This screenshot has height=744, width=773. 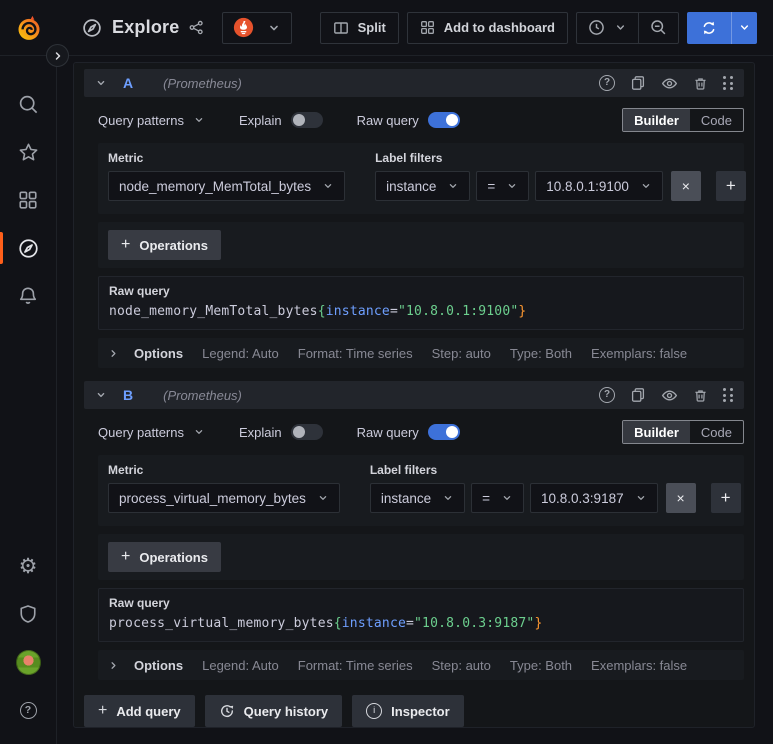 I want to click on sidebar-item-profile, so click(x=28, y=662).